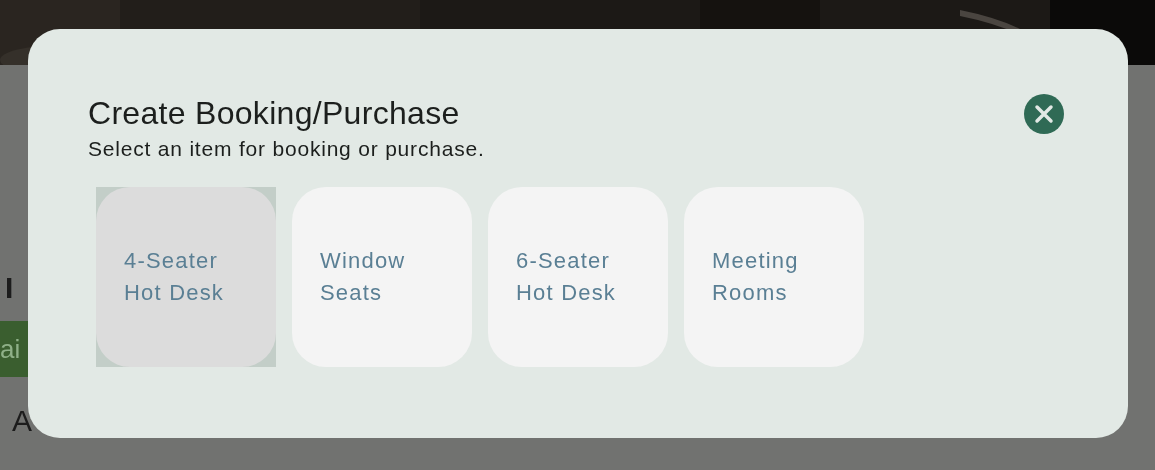 The height and width of the screenshot is (470, 1155). What do you see at coordinates (274, 113) in the screenshot?
I see `dialog-title: Create Booking/Purchase` at bounding box center [274, 113].